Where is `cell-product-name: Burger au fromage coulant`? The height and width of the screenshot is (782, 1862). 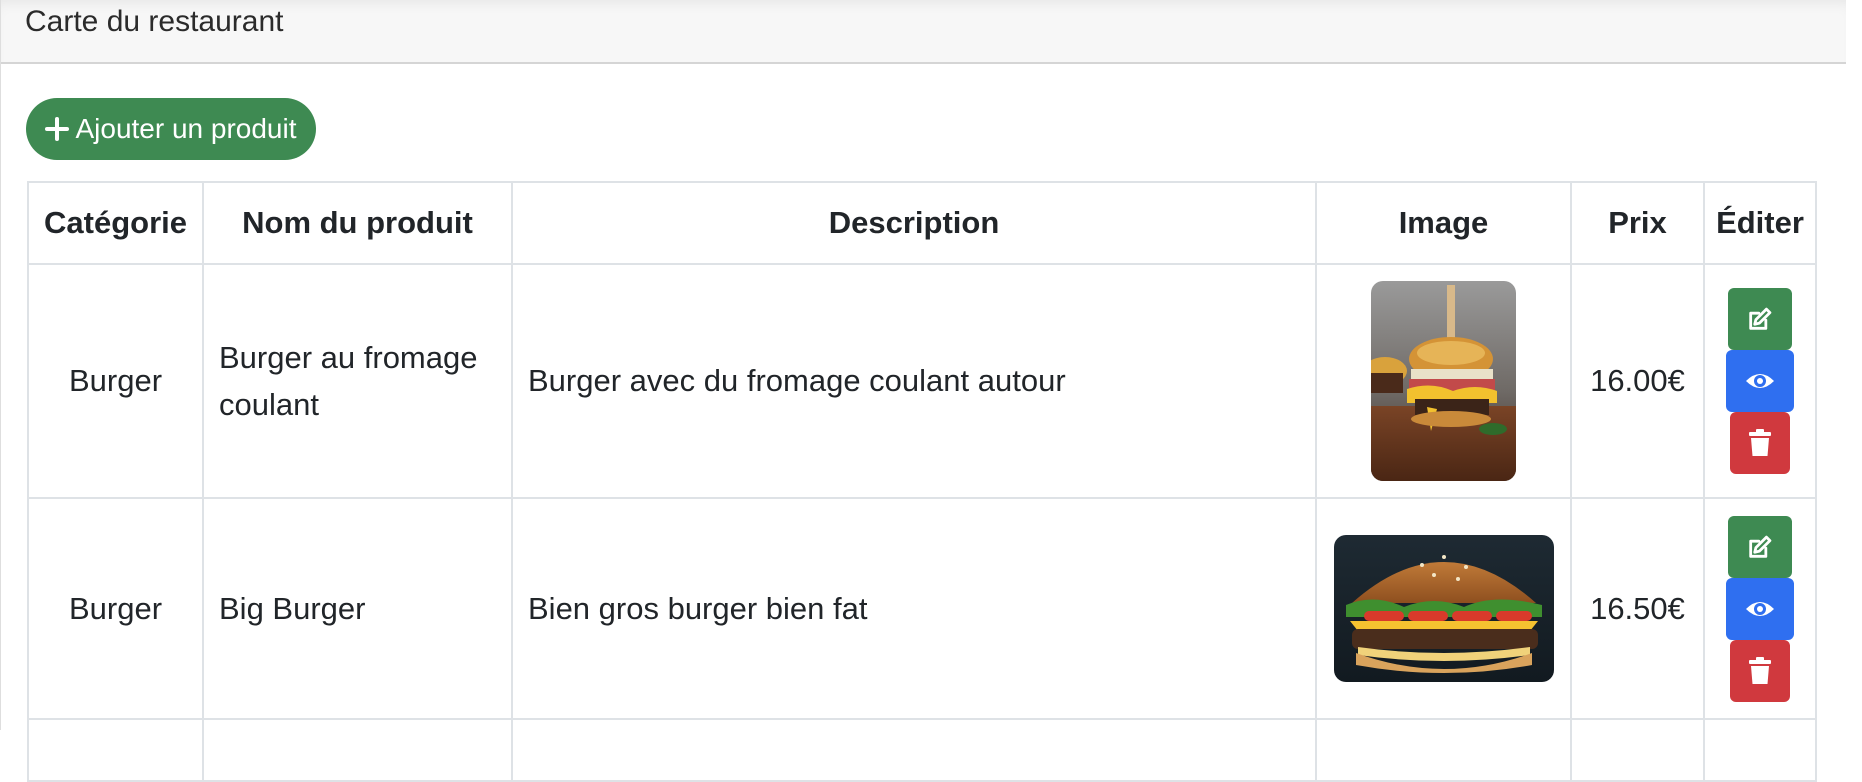
cell-product-name: Burger au fromage coulant is located at coordinates (357, 381).